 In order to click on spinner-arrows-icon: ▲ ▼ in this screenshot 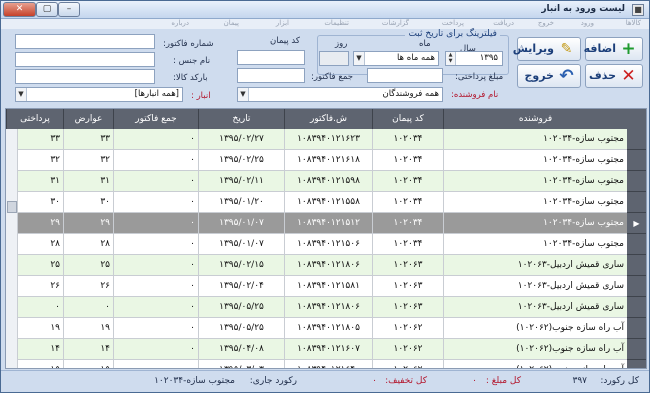, I will do `click(451, 58)`.